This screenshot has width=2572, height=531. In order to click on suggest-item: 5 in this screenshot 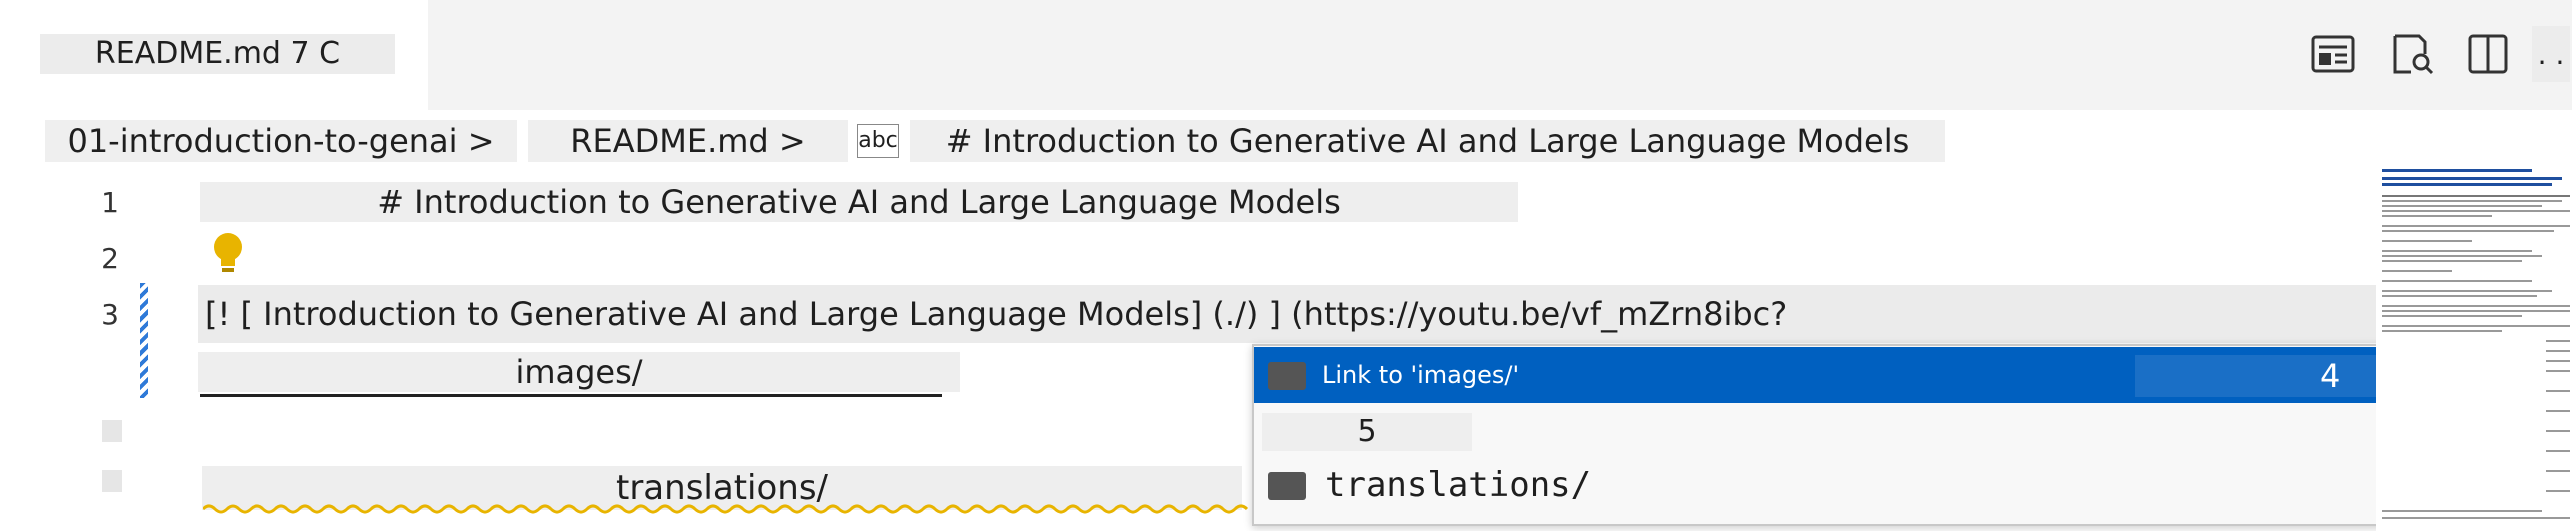, I will do `click(1367, 432)`.